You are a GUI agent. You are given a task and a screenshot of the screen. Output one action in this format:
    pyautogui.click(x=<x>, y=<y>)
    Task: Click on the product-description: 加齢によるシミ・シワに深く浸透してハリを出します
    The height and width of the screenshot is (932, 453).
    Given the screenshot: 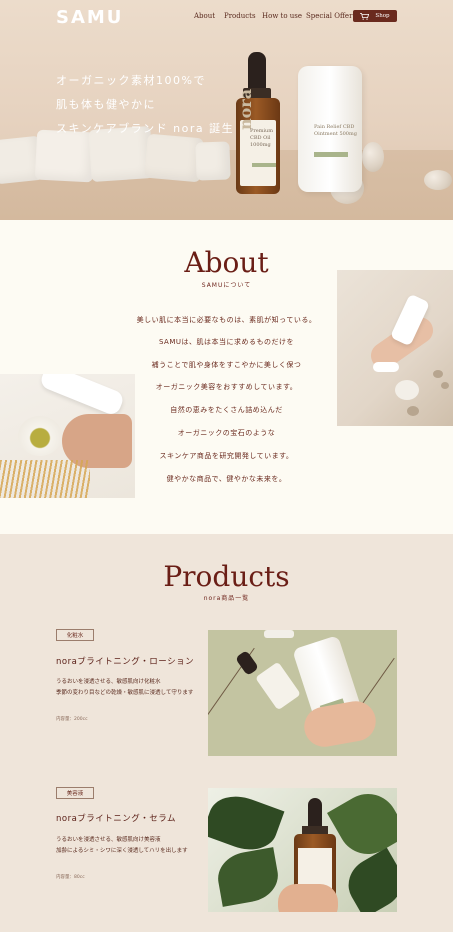 What is the action you would take?
    pyautogui.click(x=122, y=851)
    